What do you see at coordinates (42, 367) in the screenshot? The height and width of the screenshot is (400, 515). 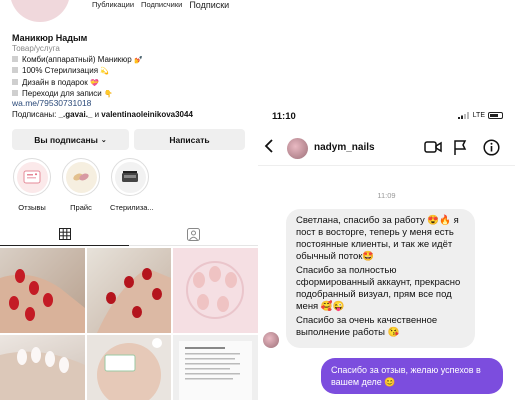 I see `post-thumbnail-white-nails` at bounding box center [42, 367].